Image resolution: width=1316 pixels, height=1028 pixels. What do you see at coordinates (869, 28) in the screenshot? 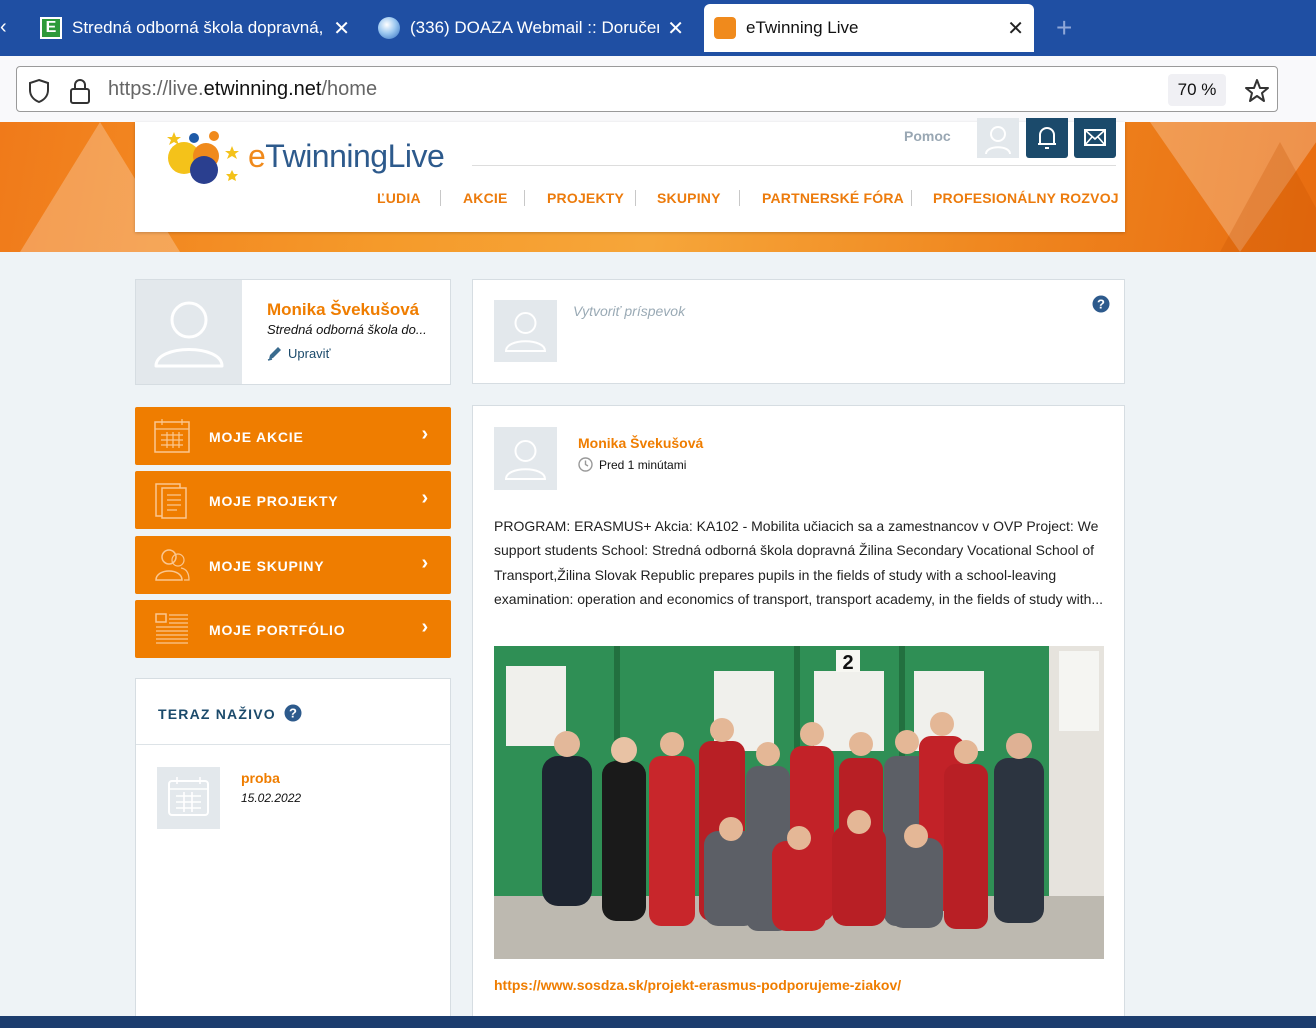
I see `tab-etwinning: eTwinning Live ✕` at bounding box center [869, 28].